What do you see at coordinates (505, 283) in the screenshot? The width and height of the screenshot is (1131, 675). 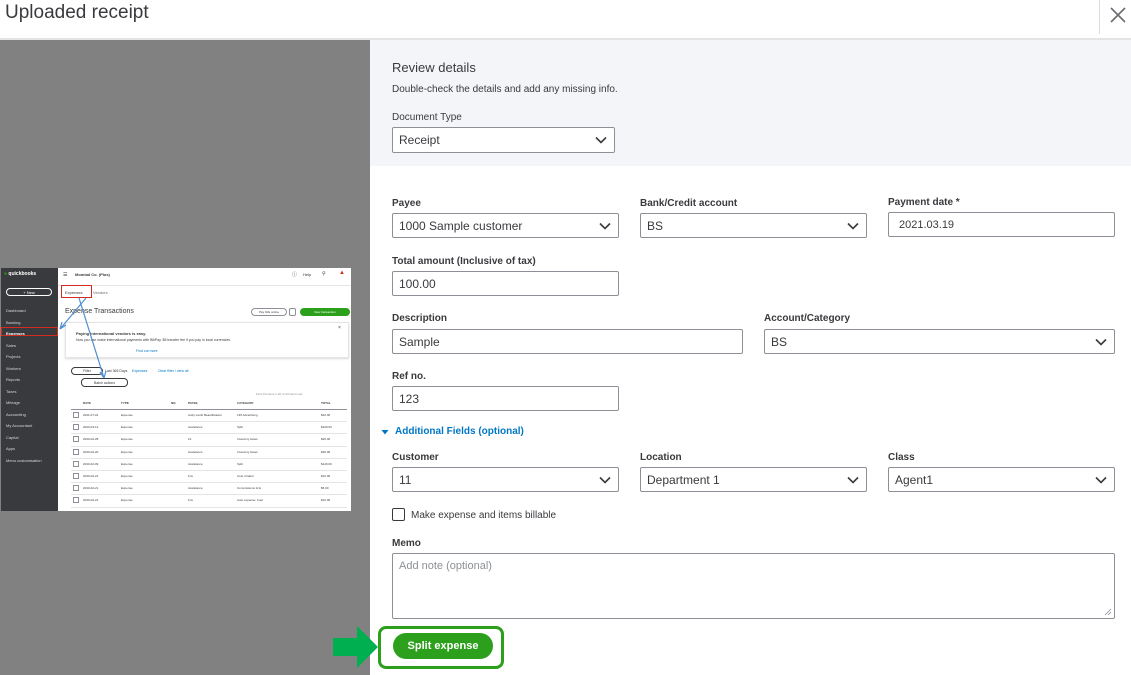 I see `total-amount-input: 100.00` at bounding box center [505, 283].